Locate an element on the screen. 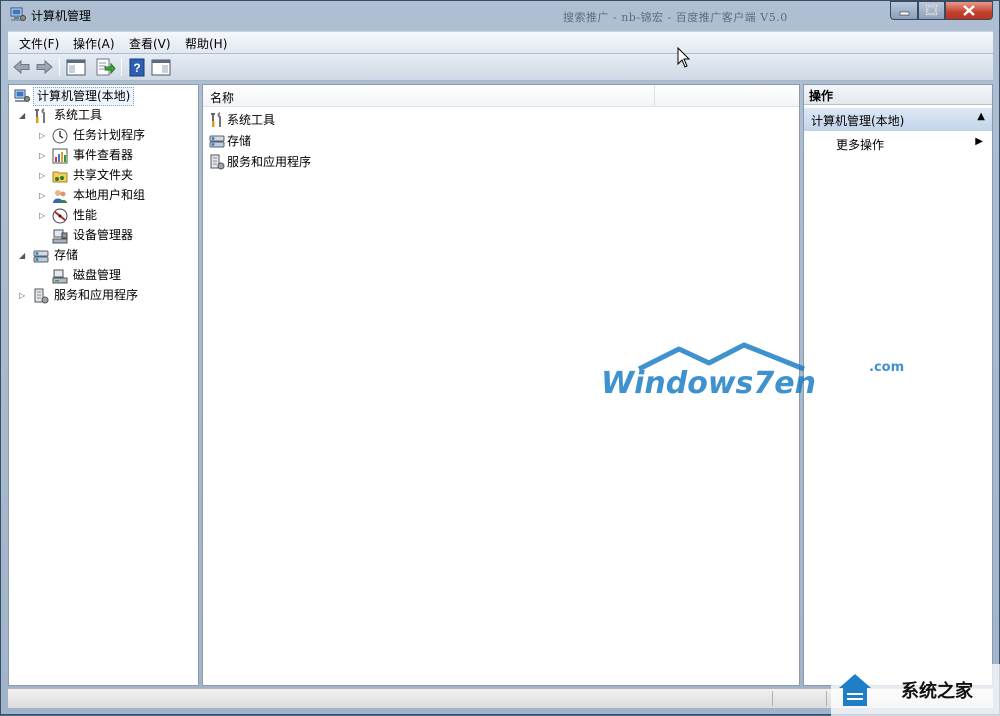 The width and height of the screenshot is (1000, 716). tree-label: 磁盘管理 is located at coordinates (97, 275).